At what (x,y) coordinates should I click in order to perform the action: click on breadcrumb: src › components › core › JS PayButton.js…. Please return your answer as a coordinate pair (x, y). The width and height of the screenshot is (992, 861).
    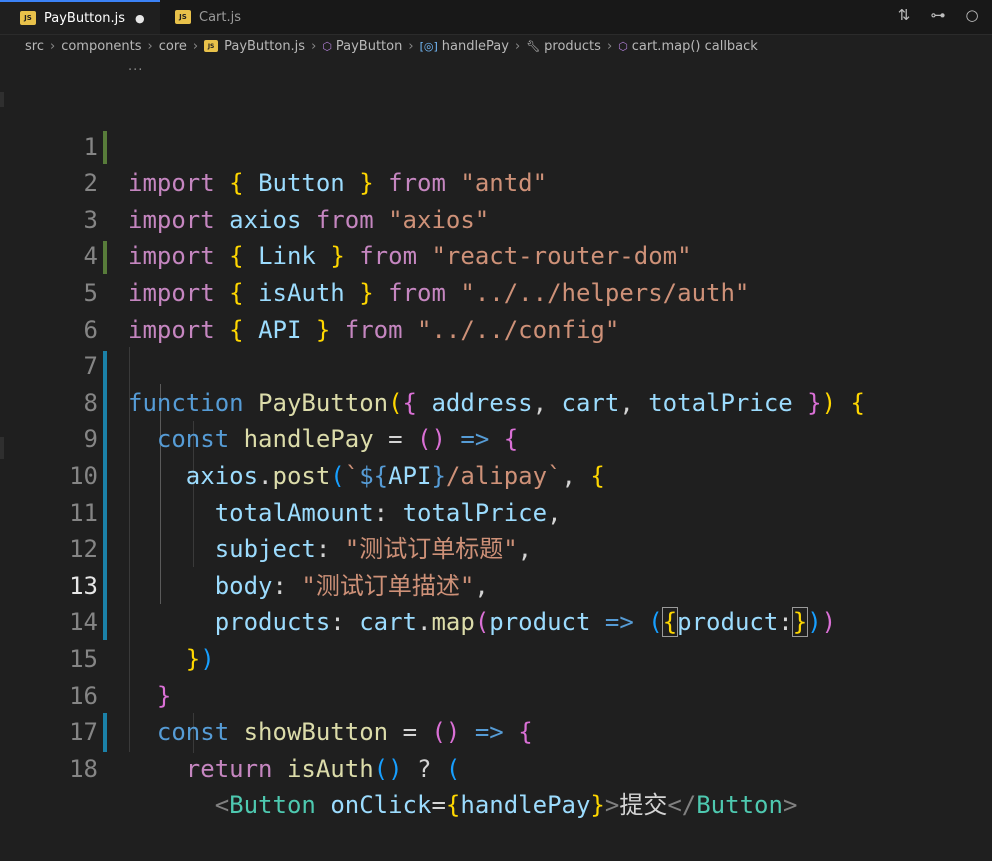
    Looking at the image, I should click on (496, 46).